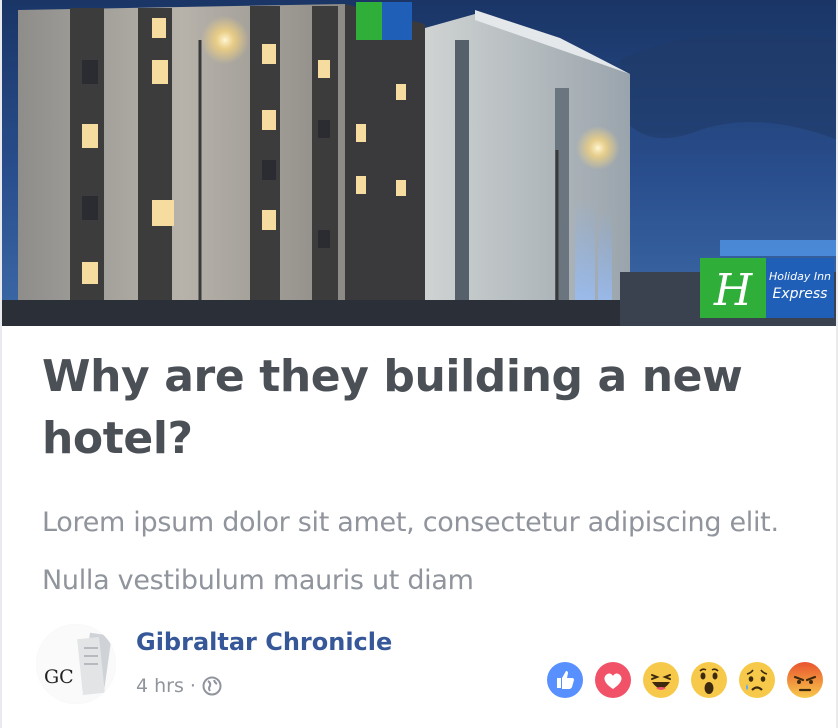  I want to click on love-icon, so click(613, 680).